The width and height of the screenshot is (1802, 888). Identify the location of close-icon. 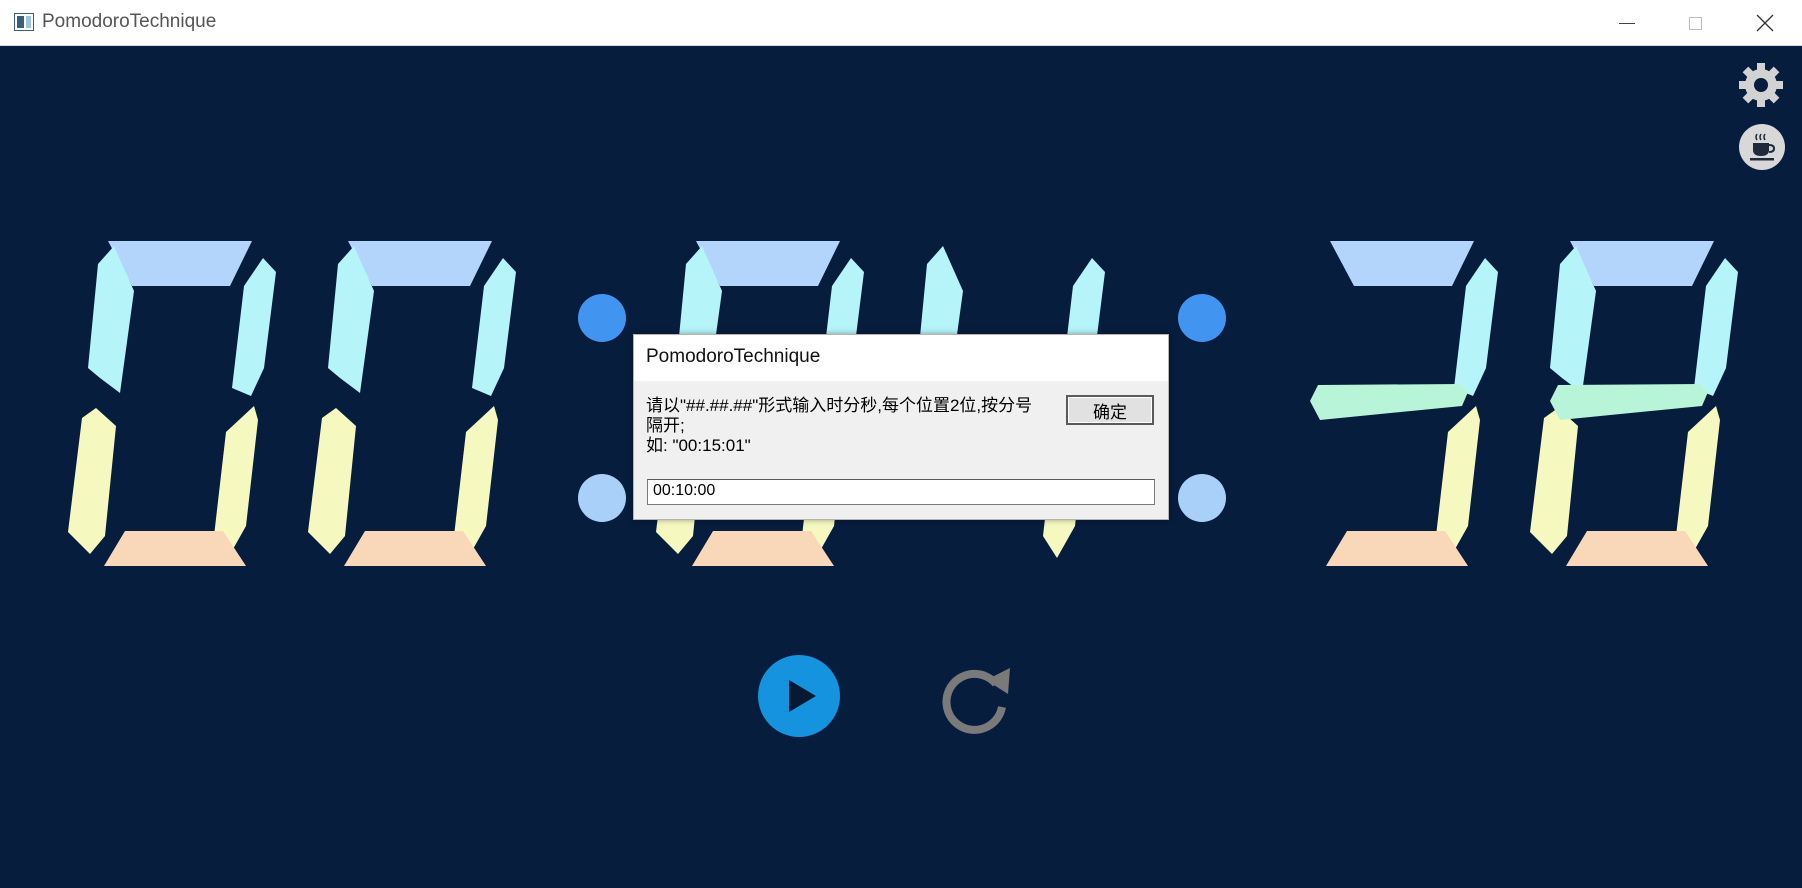
(1765, 23).